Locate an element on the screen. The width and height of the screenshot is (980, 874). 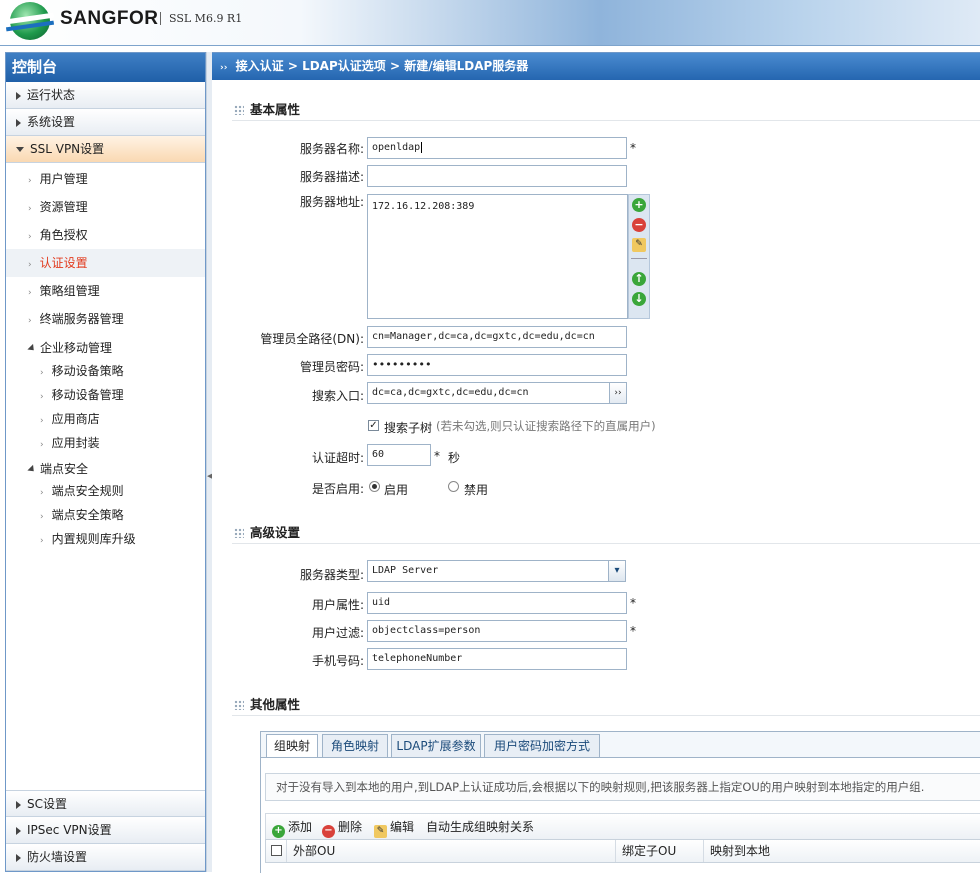
sidebar-group-emm: 企业移动管理 is located at coordinates (105, 346).